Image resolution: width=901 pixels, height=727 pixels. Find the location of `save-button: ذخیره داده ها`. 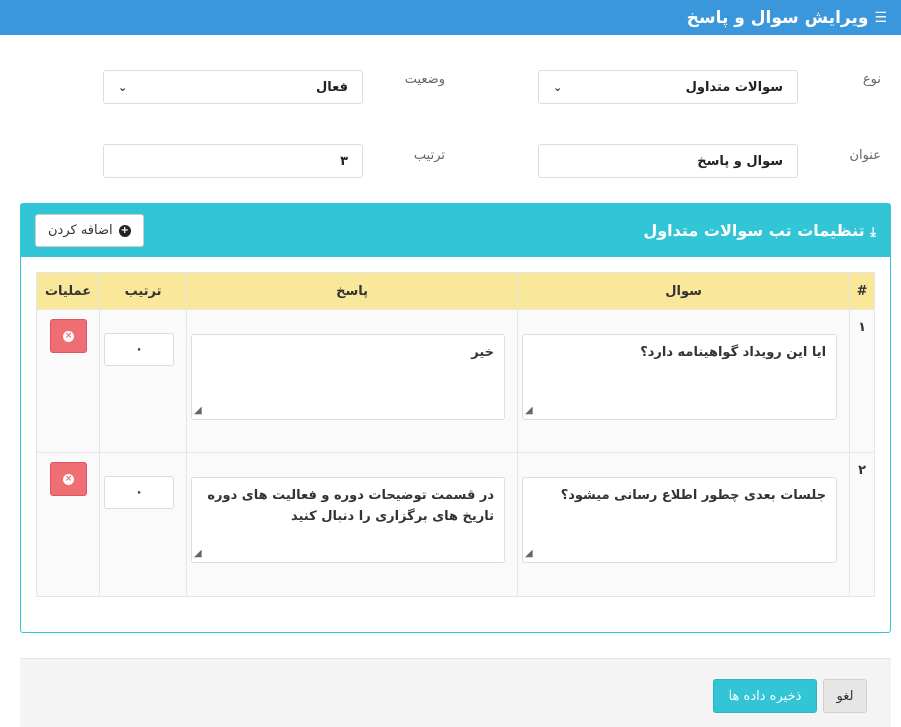

save-button: ذخیره داده ها is located at coordinates (765, 696).